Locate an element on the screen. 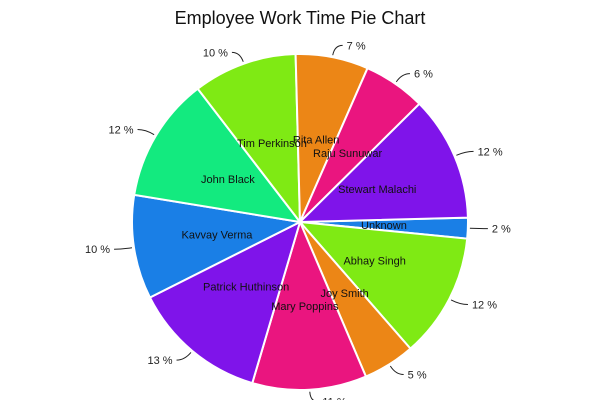 The height and width of the screenshot is (400, 600). pct-label-patrick-huthinson: 13 % is located at coordinates (159, 361).